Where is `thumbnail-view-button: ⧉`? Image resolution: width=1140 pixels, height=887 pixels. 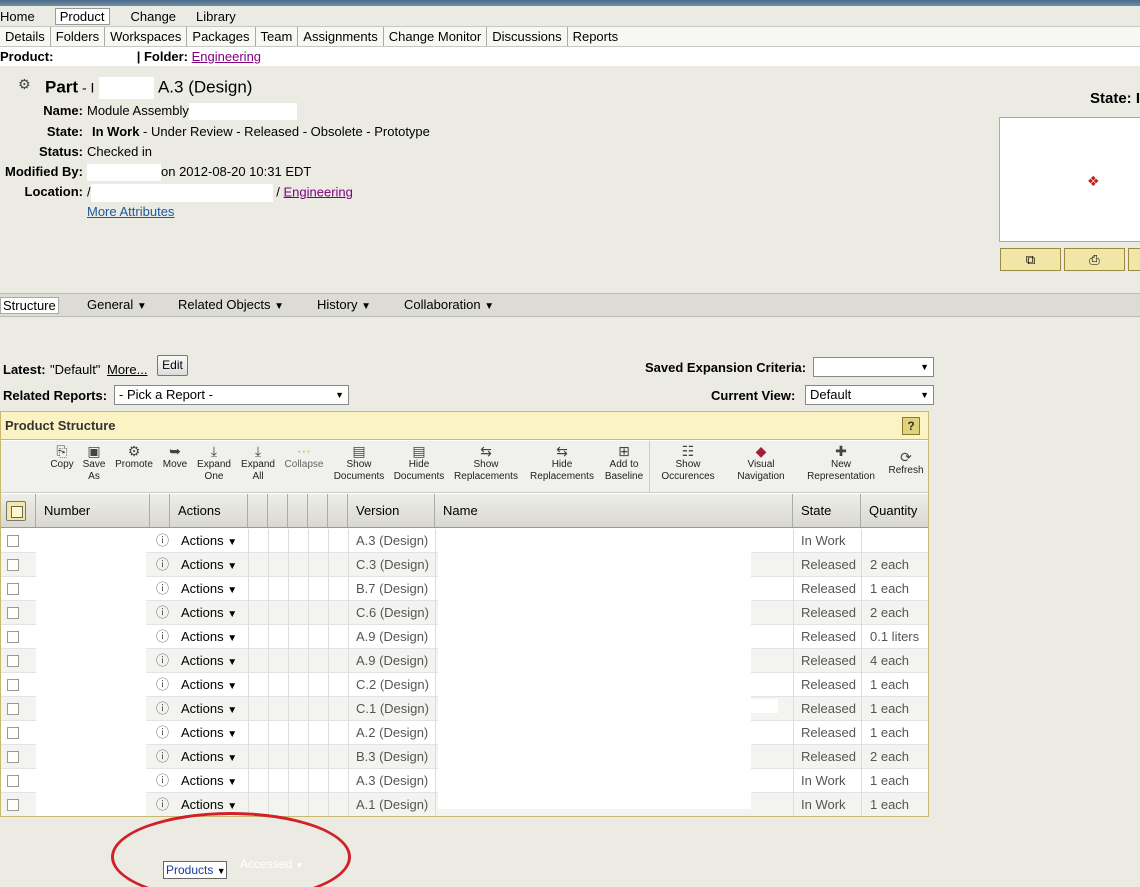 thumbnail-view-button: ⧉ is located at coordinates (1030, 259).